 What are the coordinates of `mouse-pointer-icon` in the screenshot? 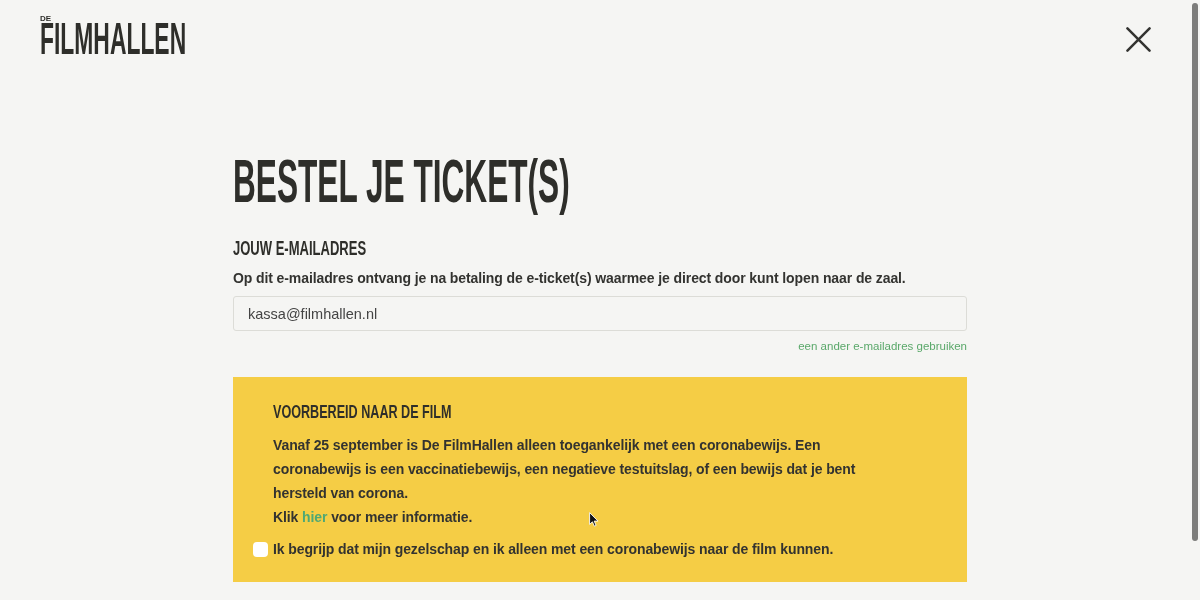 It's located at (594, 519).